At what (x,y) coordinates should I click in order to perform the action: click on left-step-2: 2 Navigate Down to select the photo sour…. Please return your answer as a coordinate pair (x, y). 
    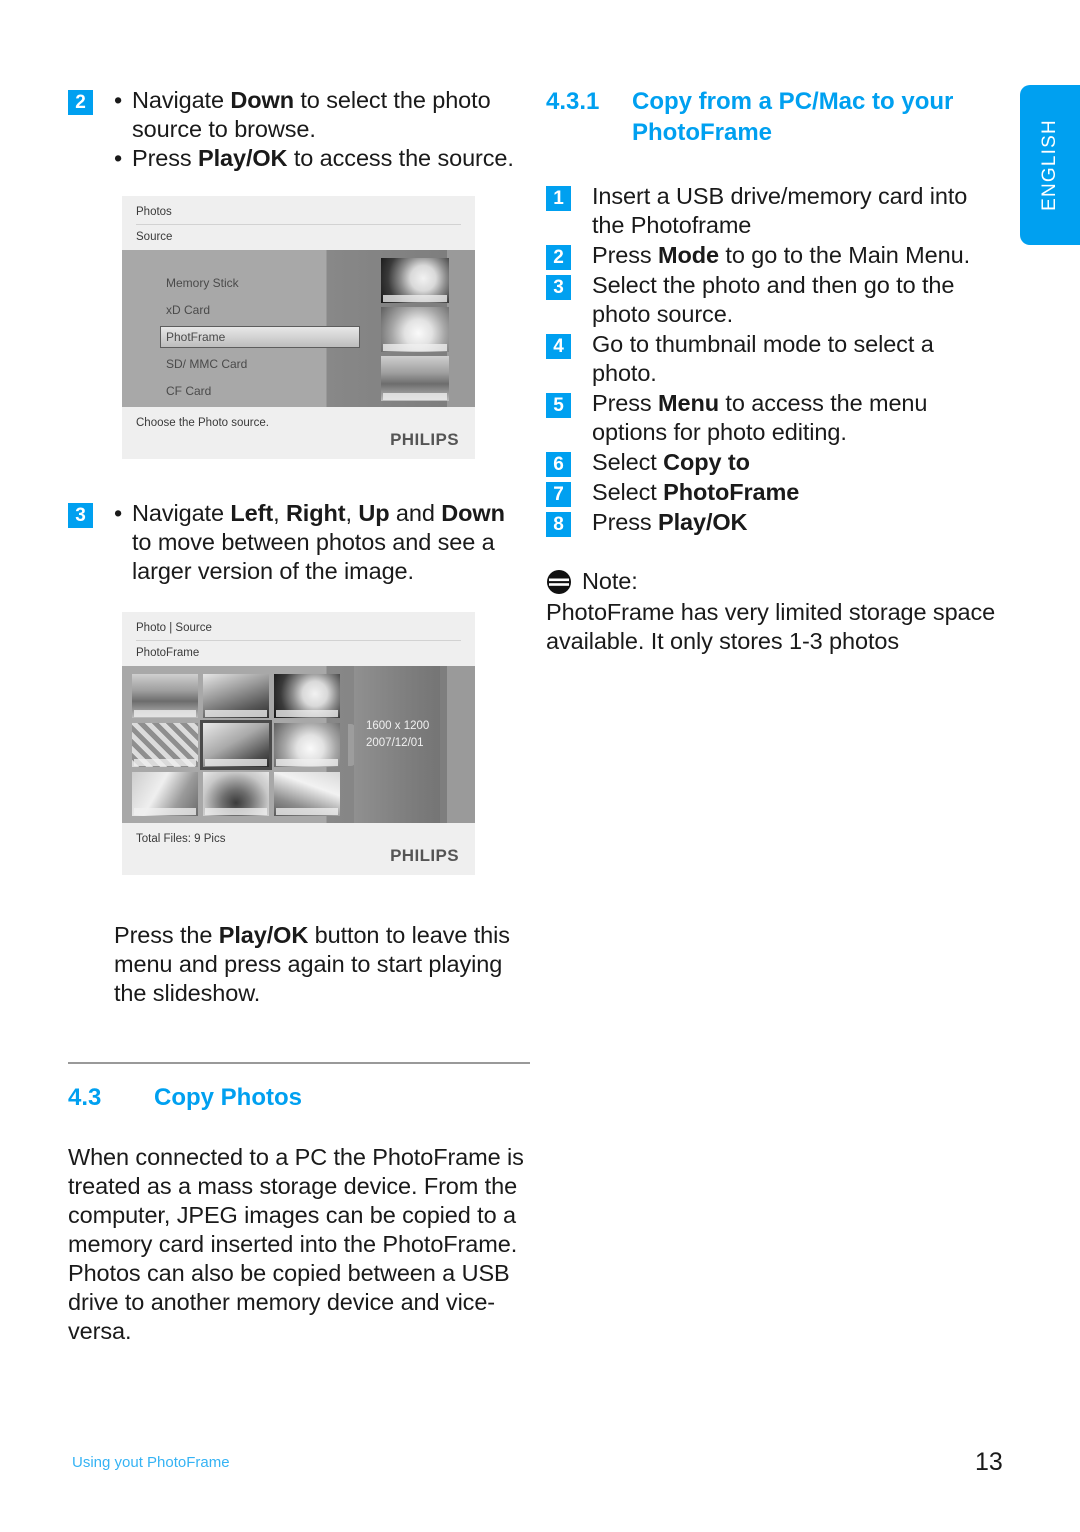
    Looking at the image, I should click on (299, 129).